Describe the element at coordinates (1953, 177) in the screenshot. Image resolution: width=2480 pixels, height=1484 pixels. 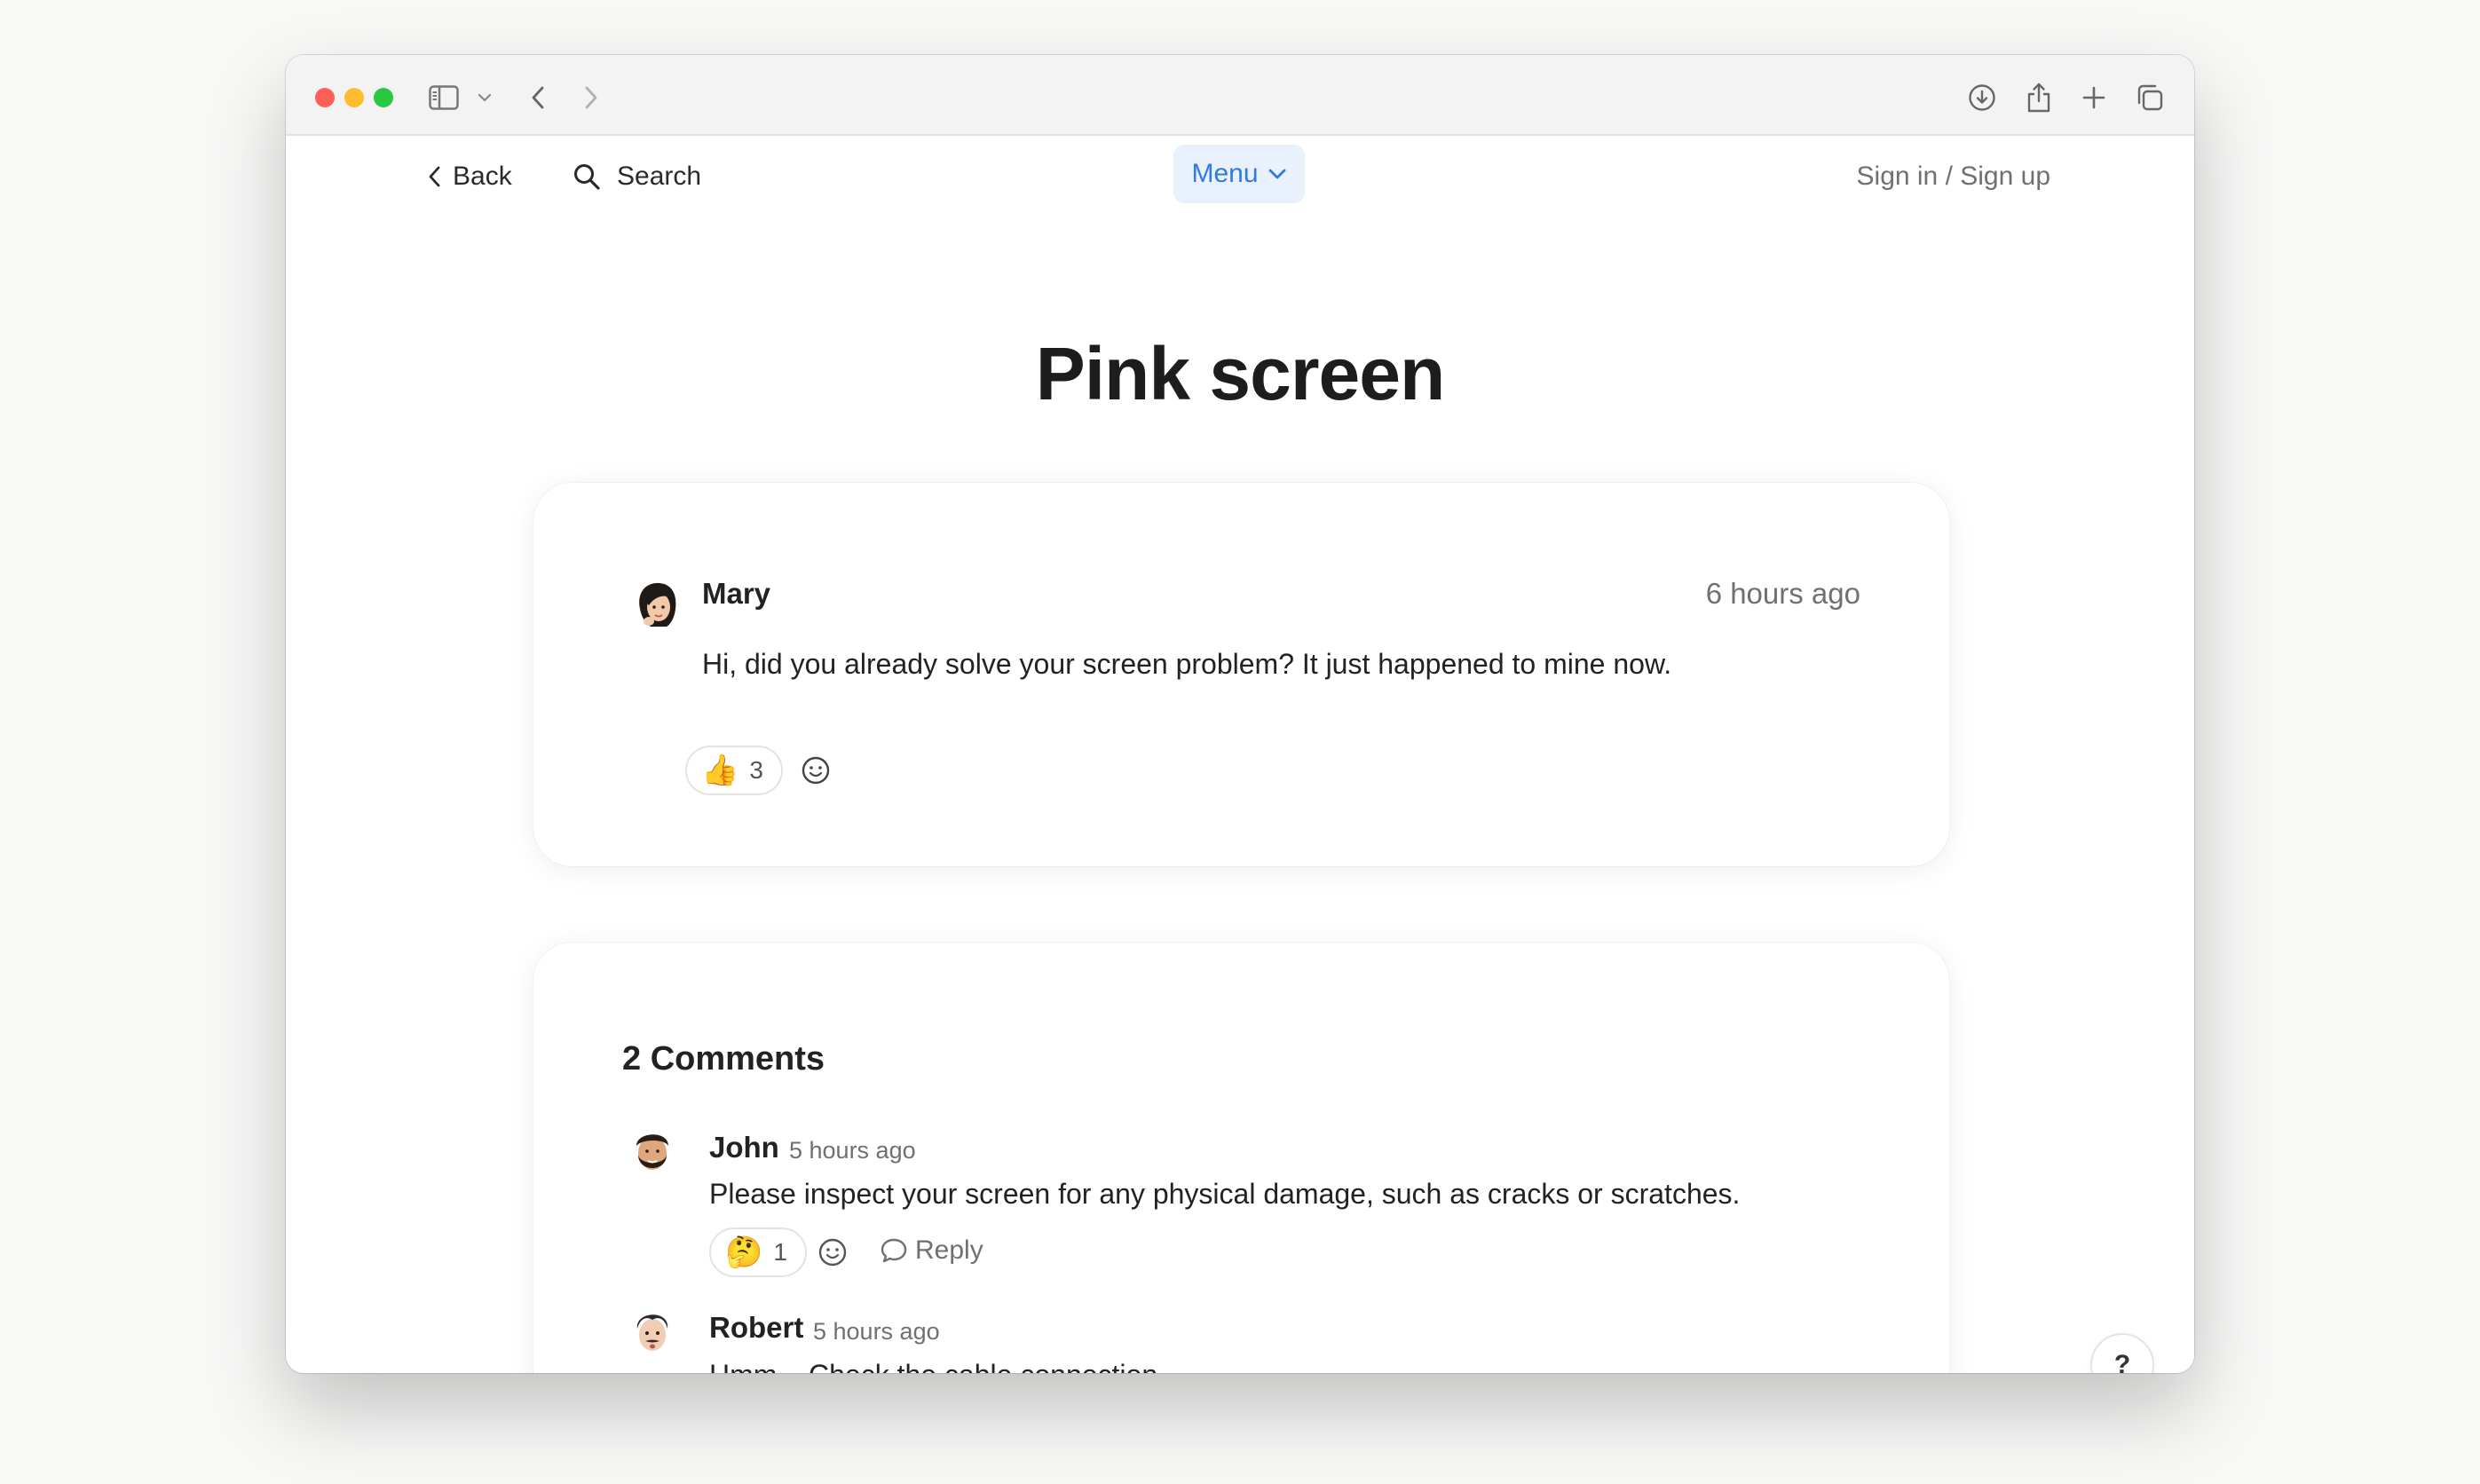
I see `sign-in-link: Sign in / Sign up` at that location.